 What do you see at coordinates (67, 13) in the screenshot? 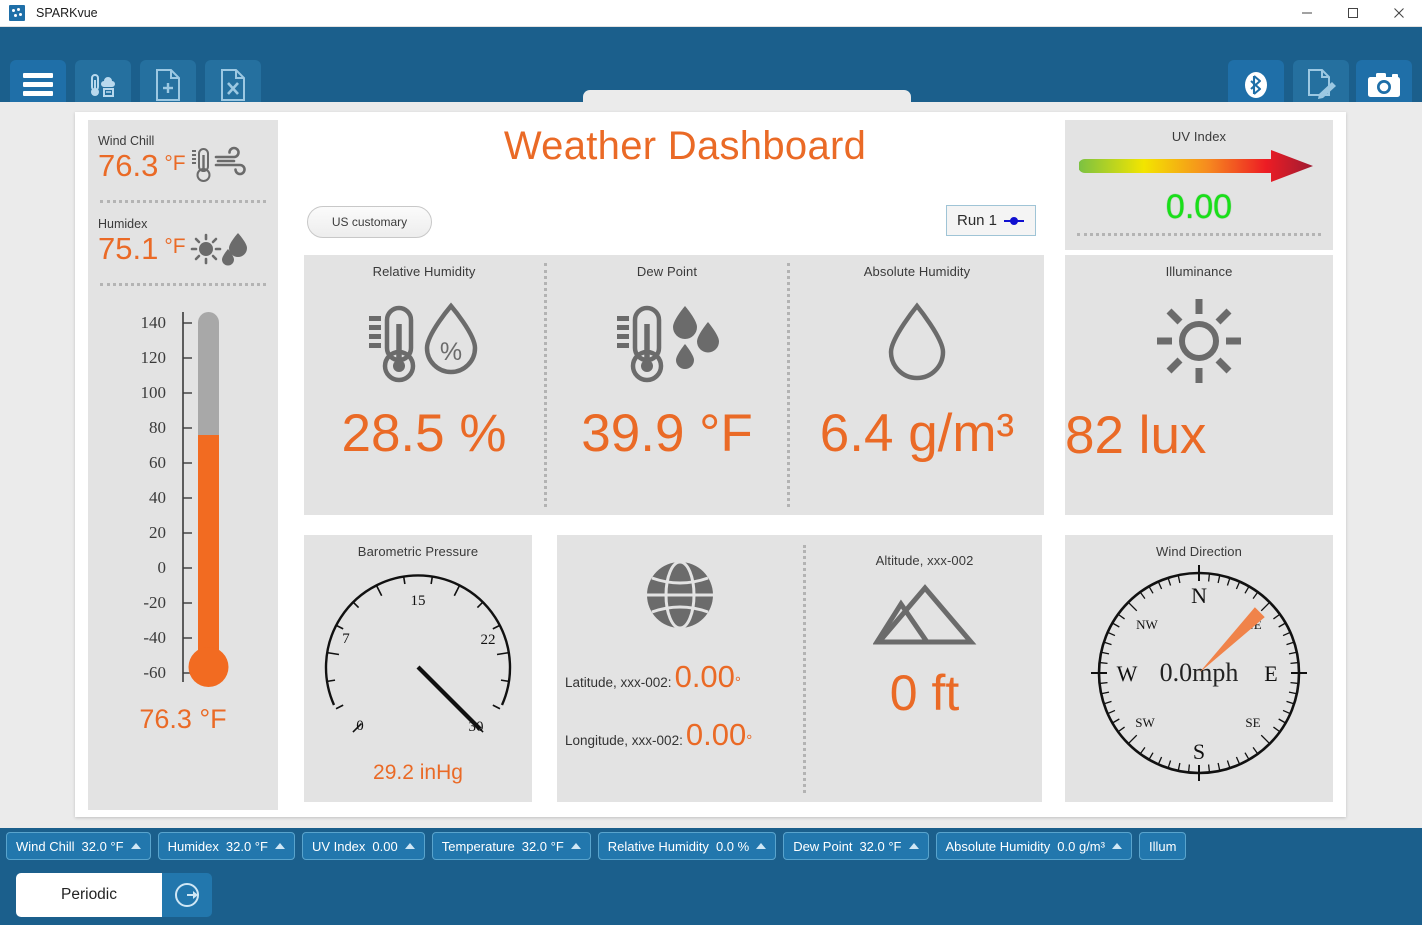
I see `app-title: SPARKvue` at bounding box center [67, 13].